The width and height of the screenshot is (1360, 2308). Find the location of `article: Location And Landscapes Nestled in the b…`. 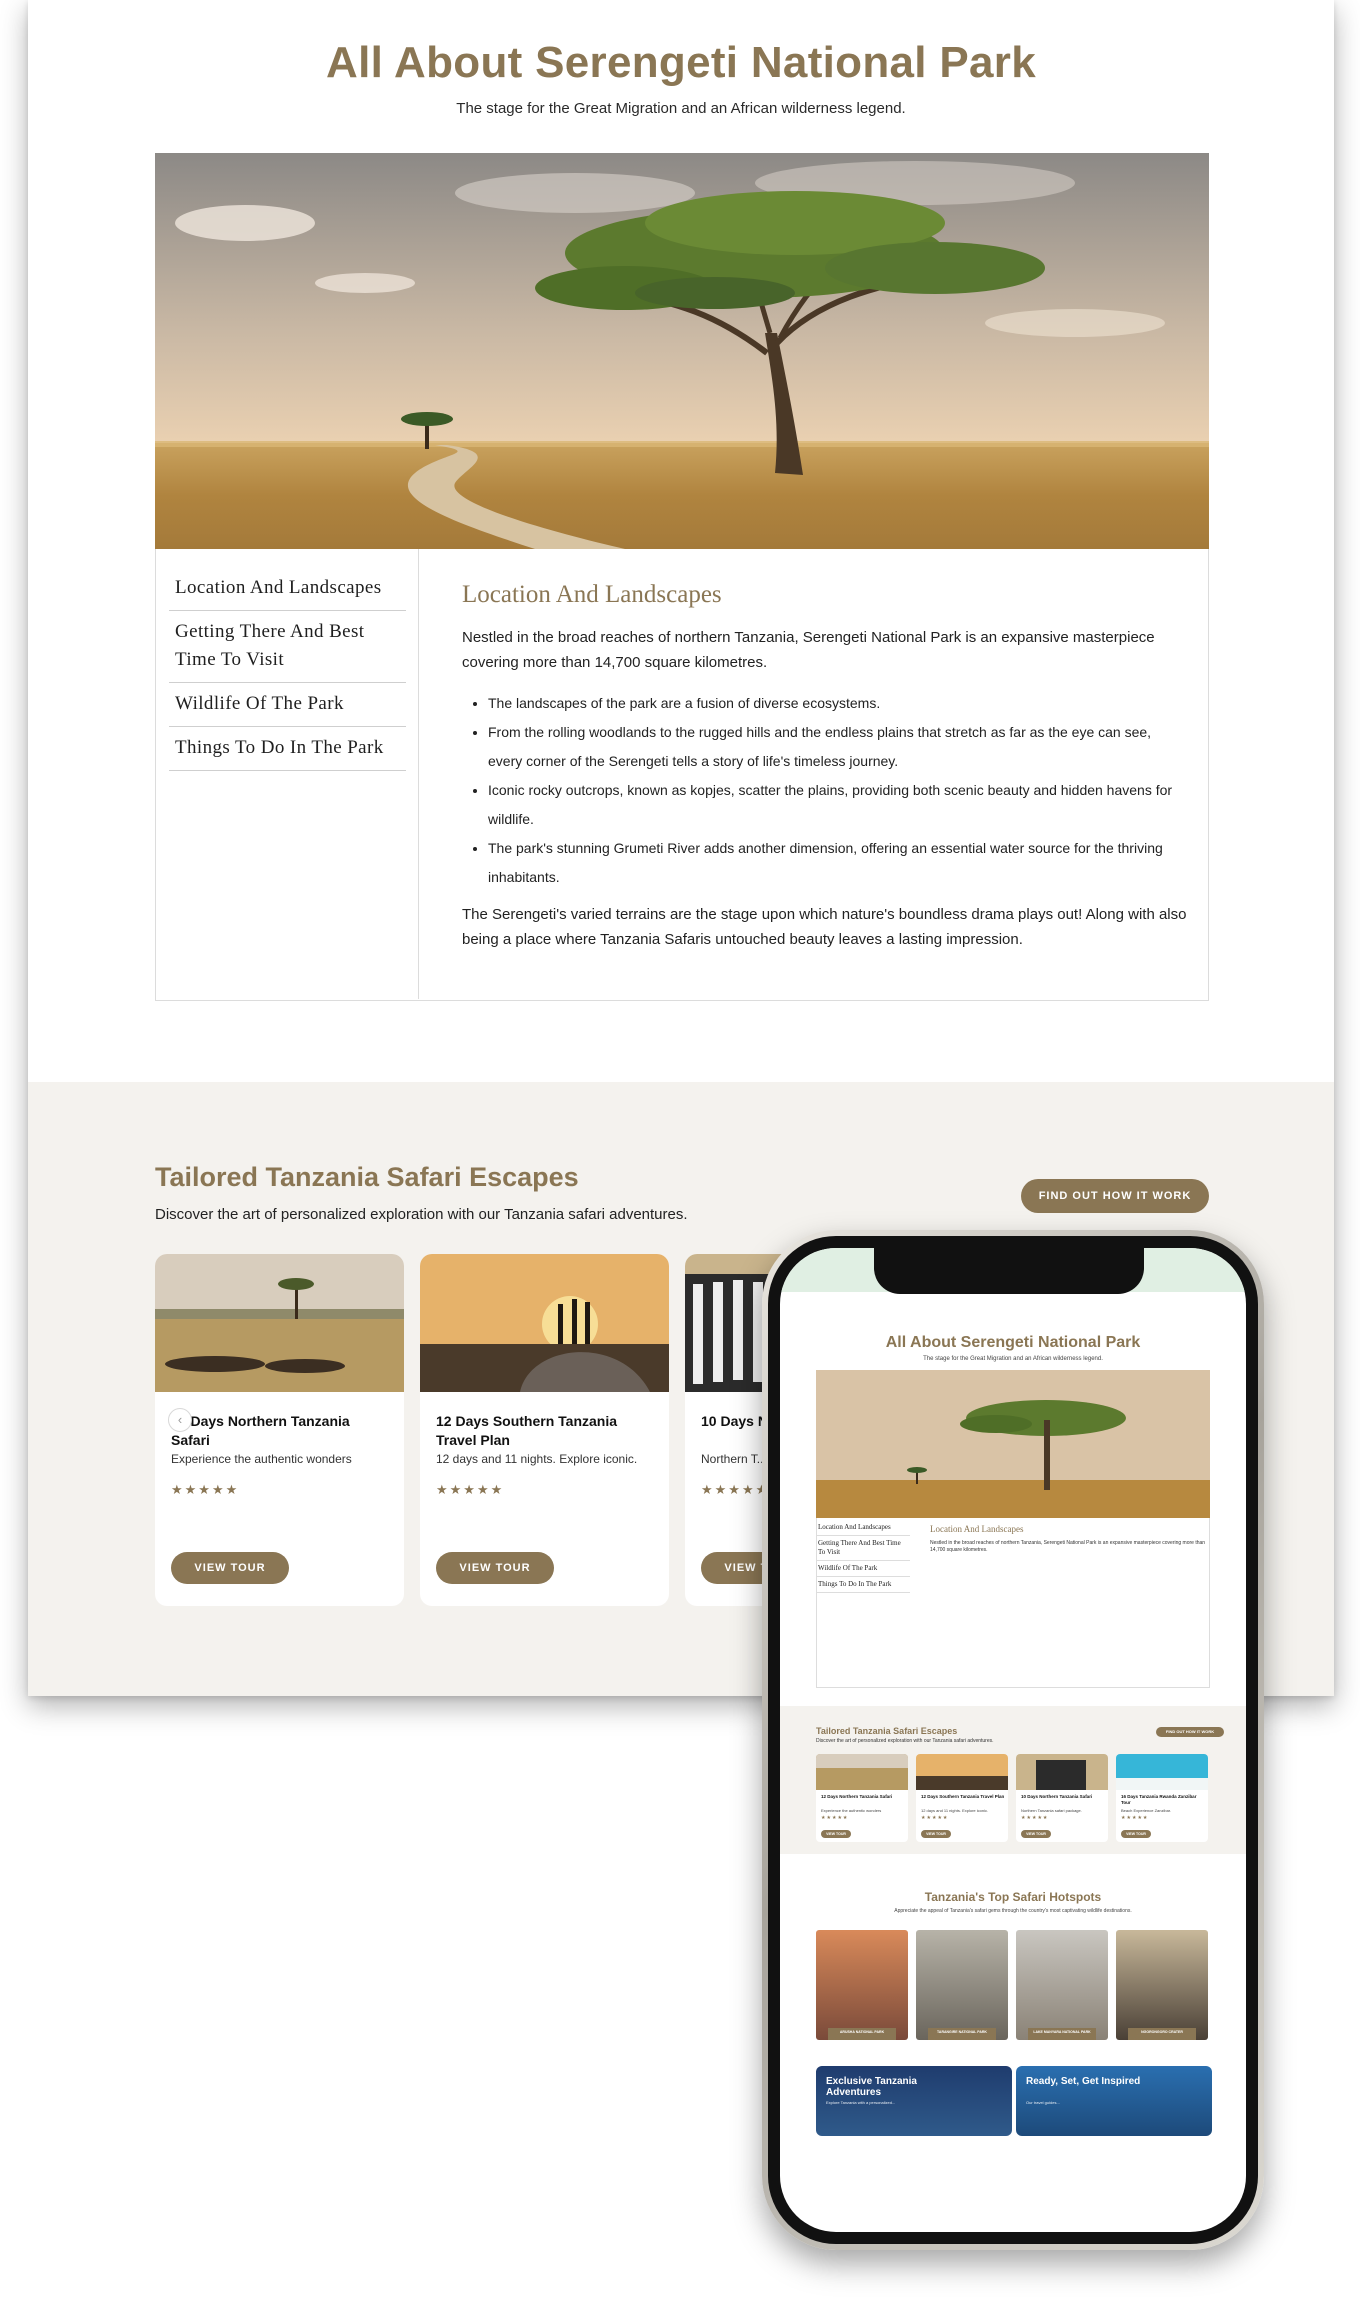

article: Location And Landscapes Nestled in the b… is located at coordinates (824, 766).